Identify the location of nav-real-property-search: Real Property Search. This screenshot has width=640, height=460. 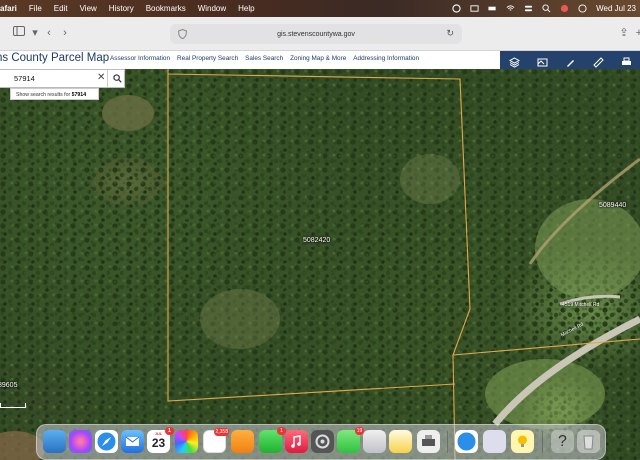
(207, 58).